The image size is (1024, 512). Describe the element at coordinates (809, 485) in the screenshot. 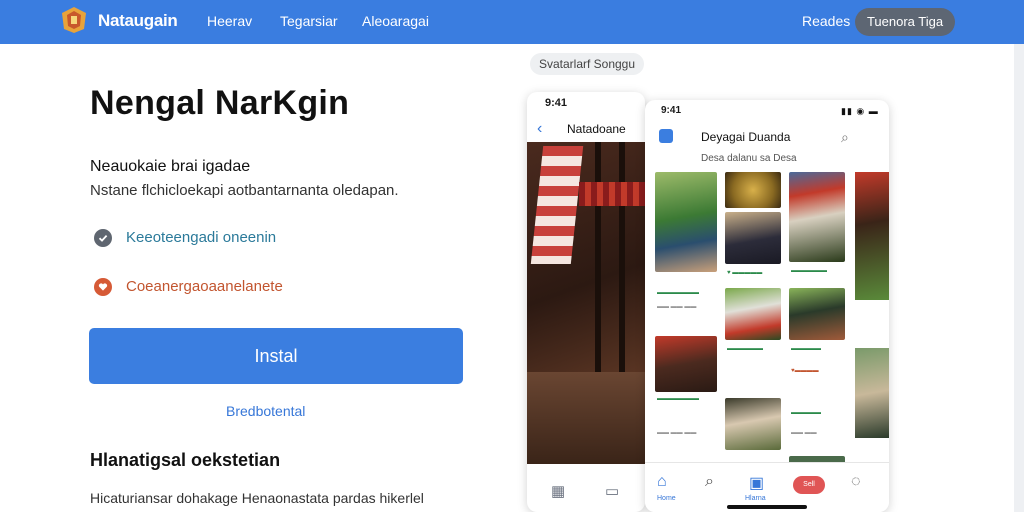

I see `sell-tab-button: Sell` at that location.